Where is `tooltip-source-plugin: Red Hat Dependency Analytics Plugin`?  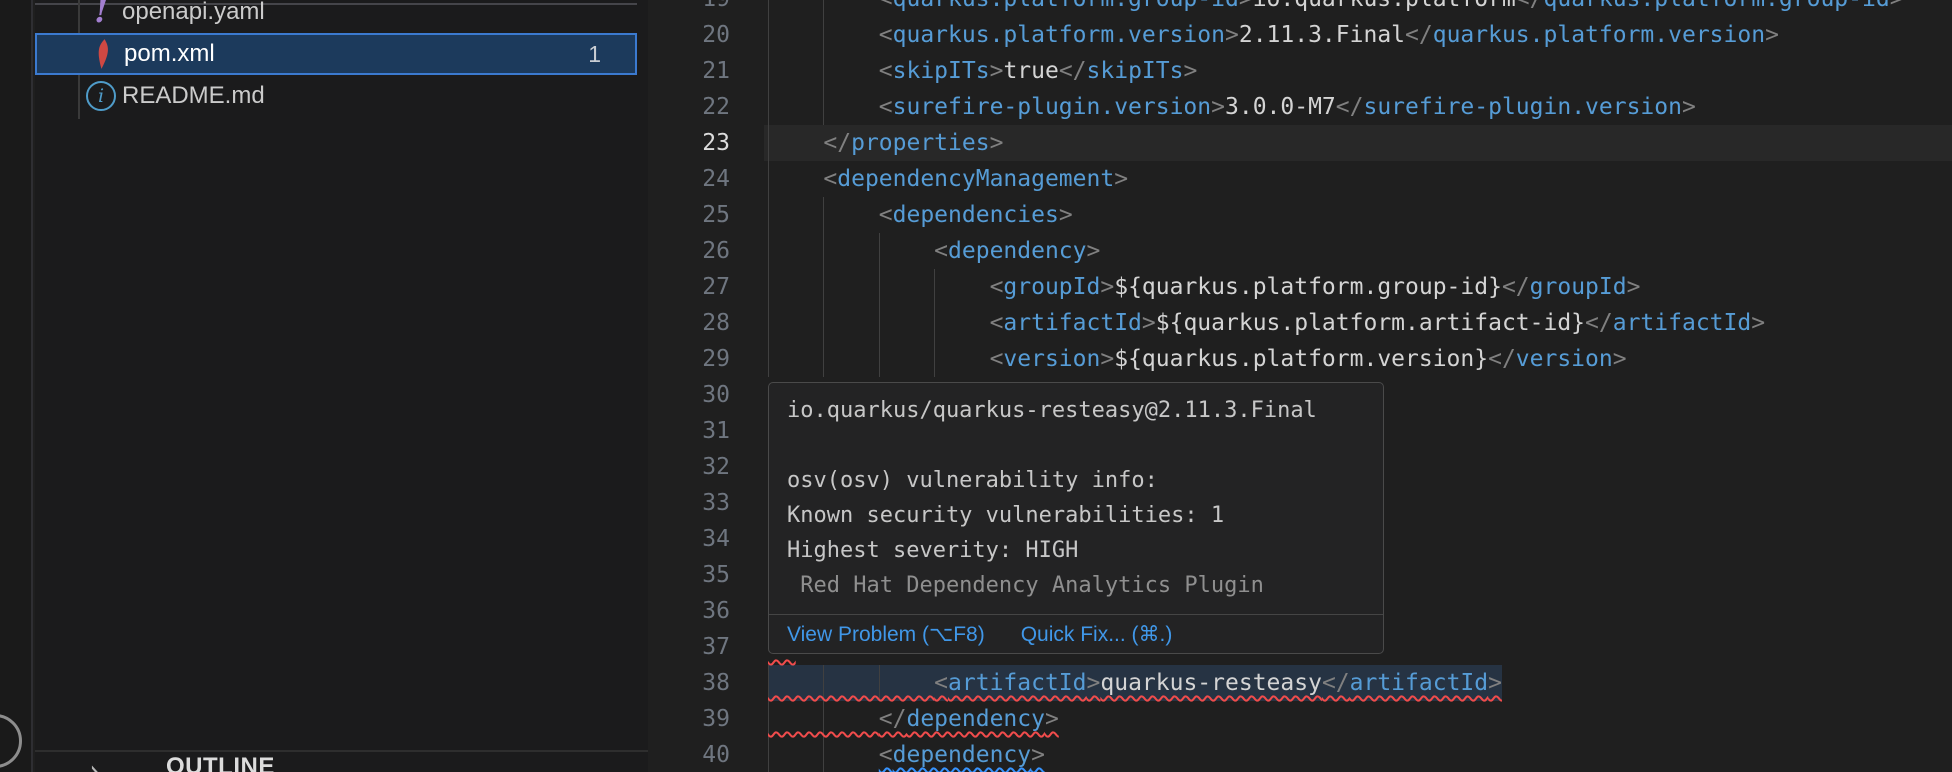
tooltip-source-plugin: Red Hat Dependency Analytics Plugin is located at coordinates (1025, 585).